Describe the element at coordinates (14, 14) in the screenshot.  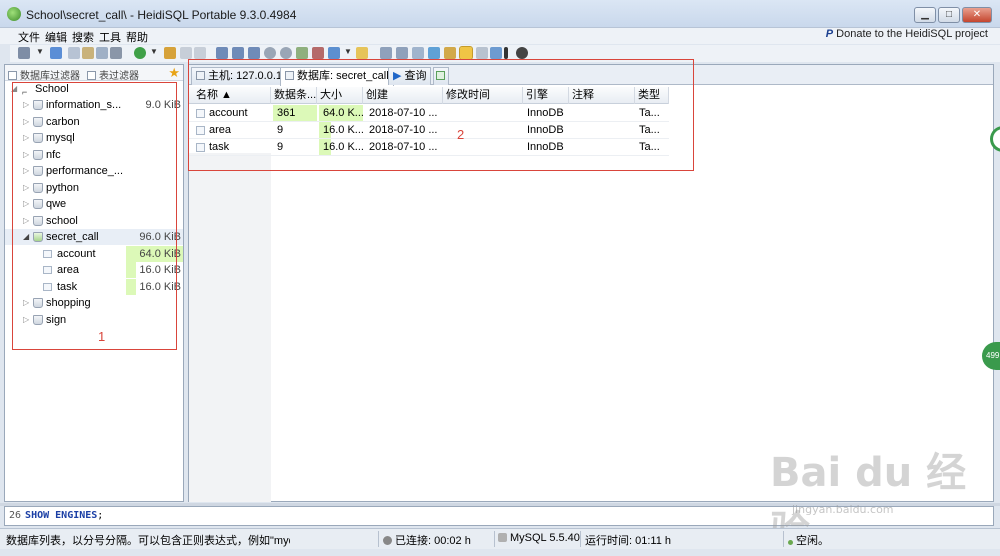
I see `heidisql-app-icon` at that location.